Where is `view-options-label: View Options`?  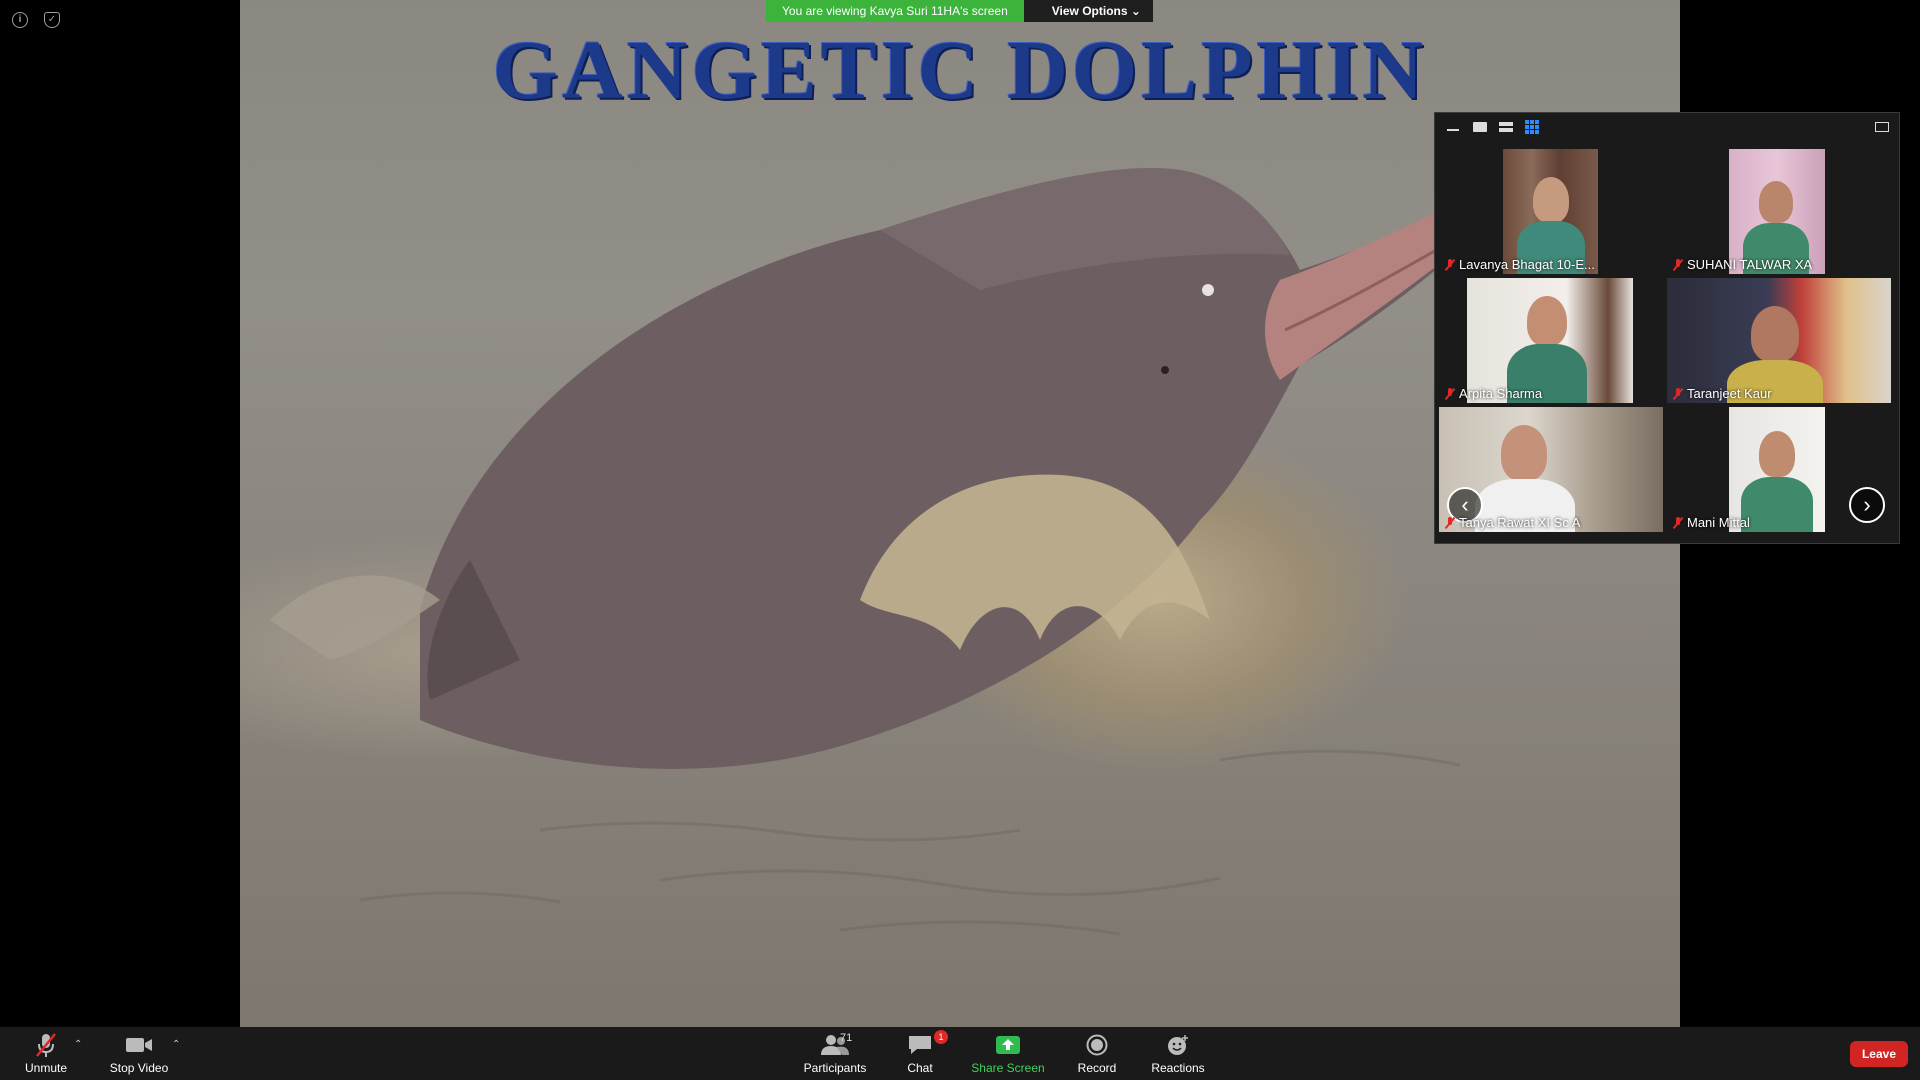
view-options-label: View Options is located at coordinates (1089, 11).